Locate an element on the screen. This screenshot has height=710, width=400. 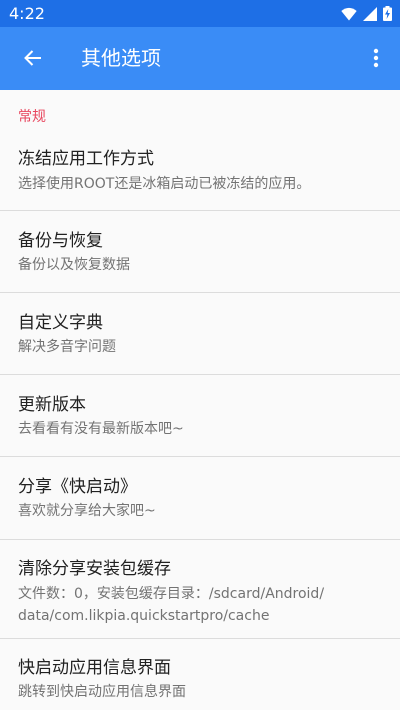
pref-freeze-mode: 冻结应用工作方式 选择使用ROOT还是冰箱启动已被冻结的应用。 is located at coordinates (200, 173).